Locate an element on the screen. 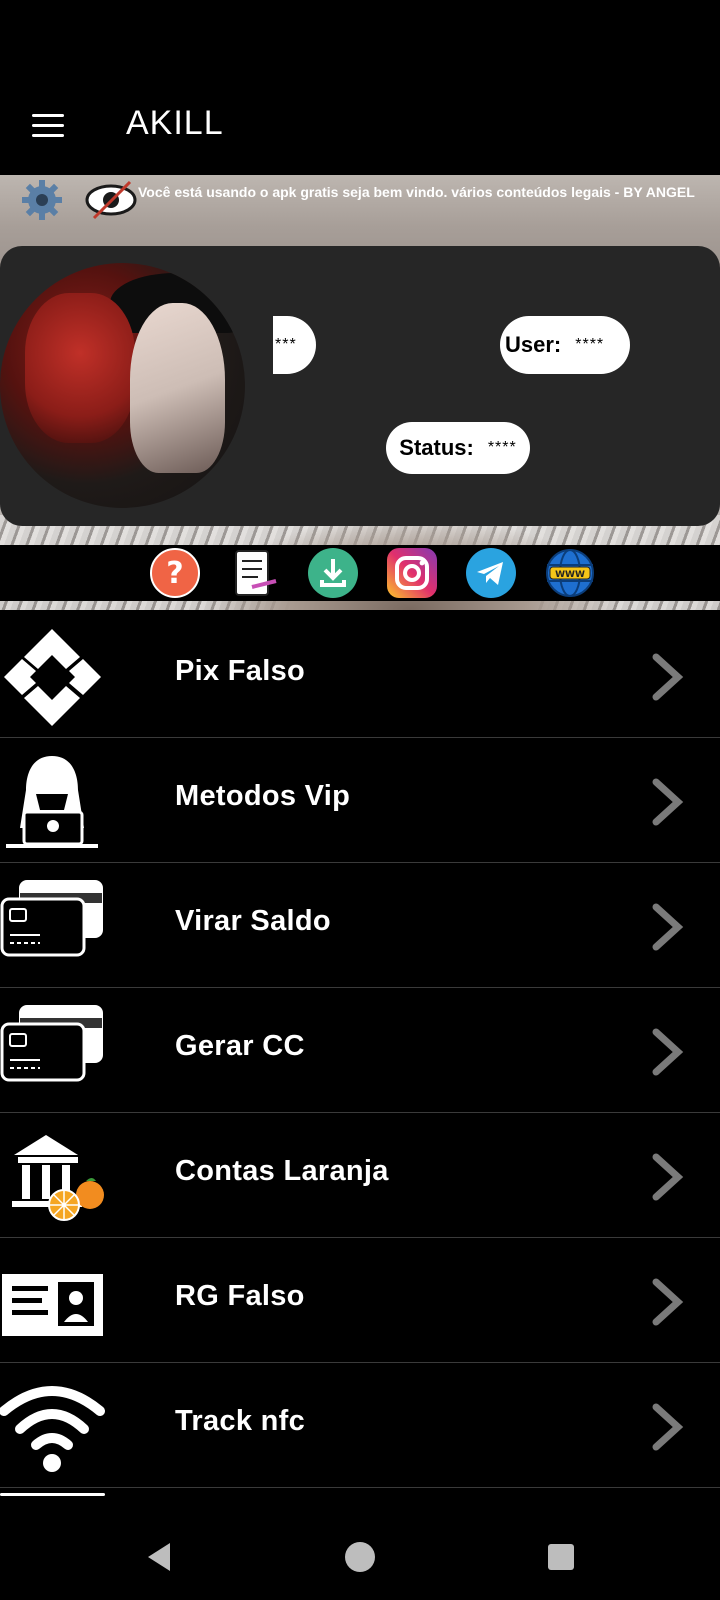 Image resolution: width=720 pixels, height=1600 pixels. recents-square-icon is located at coordinates (561, 1557).